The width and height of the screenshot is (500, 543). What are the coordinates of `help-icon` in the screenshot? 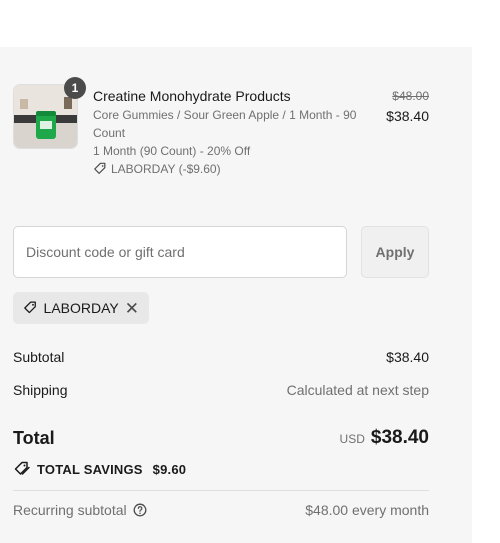 It's located at (140, 510).